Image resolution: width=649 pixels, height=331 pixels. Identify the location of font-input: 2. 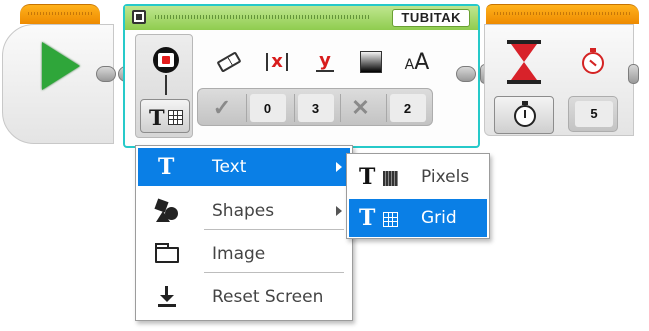
(407, 108).